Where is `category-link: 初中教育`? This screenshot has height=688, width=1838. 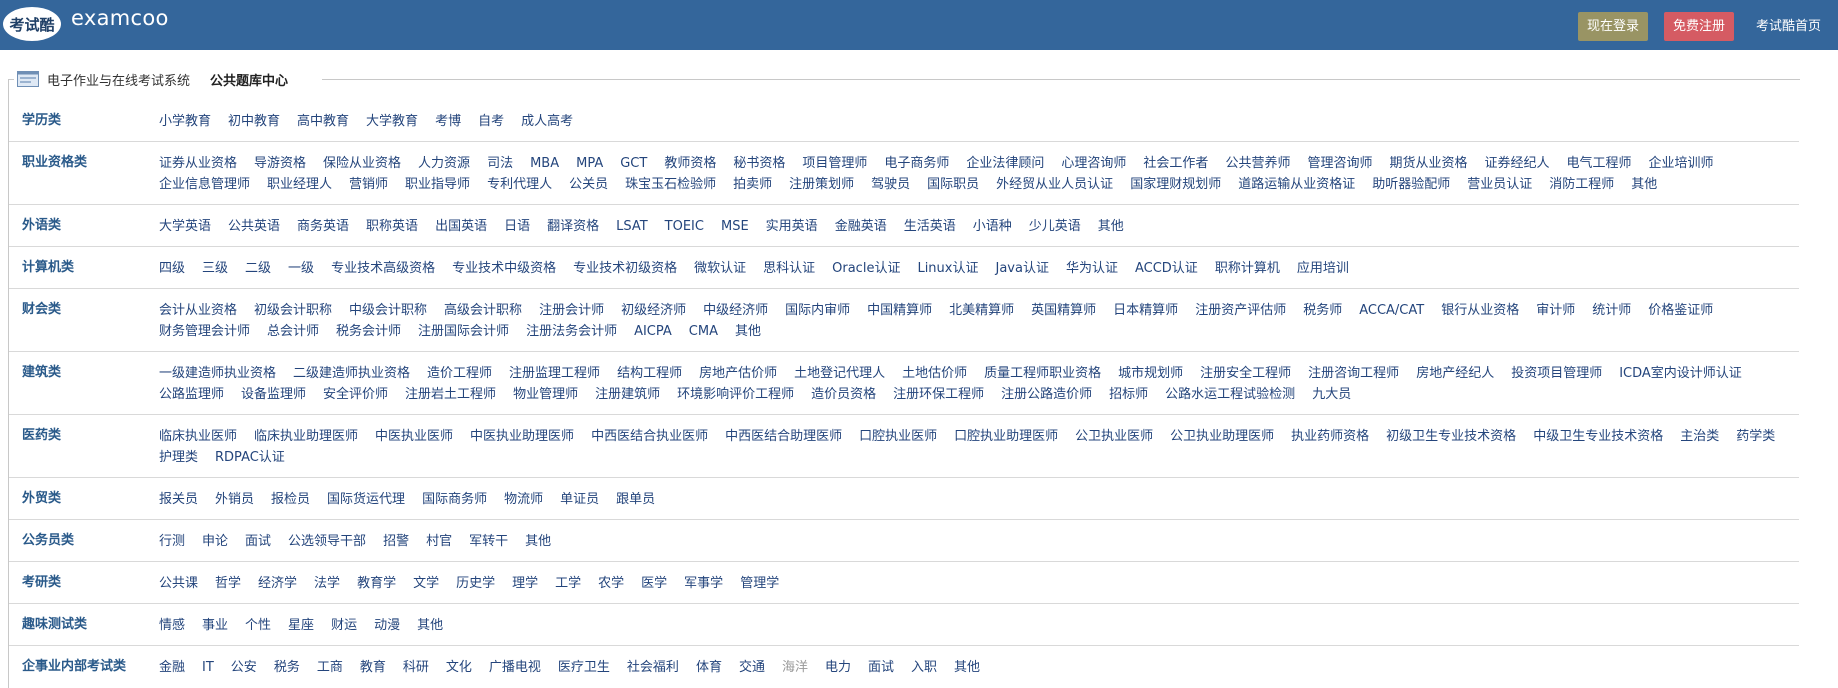
category-link: 初中教育 is located at coordinates (254, 121).